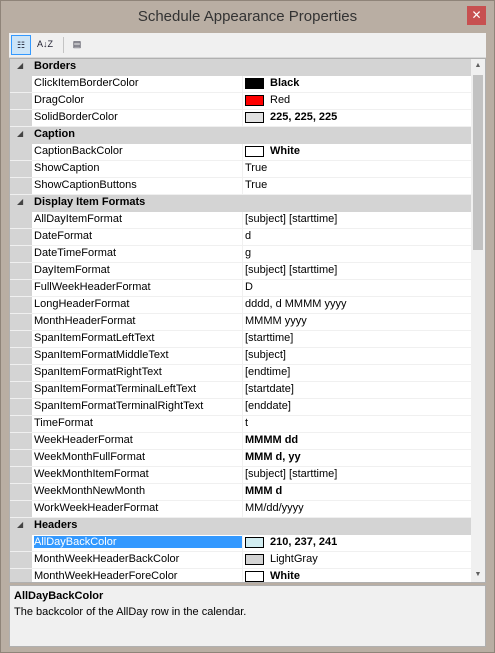 The width and height of the screenshot is (495, 653). Describe the element at coordinates (136, 117) in the screenshot. I see `property-name: SolidBorderColor` at that location.